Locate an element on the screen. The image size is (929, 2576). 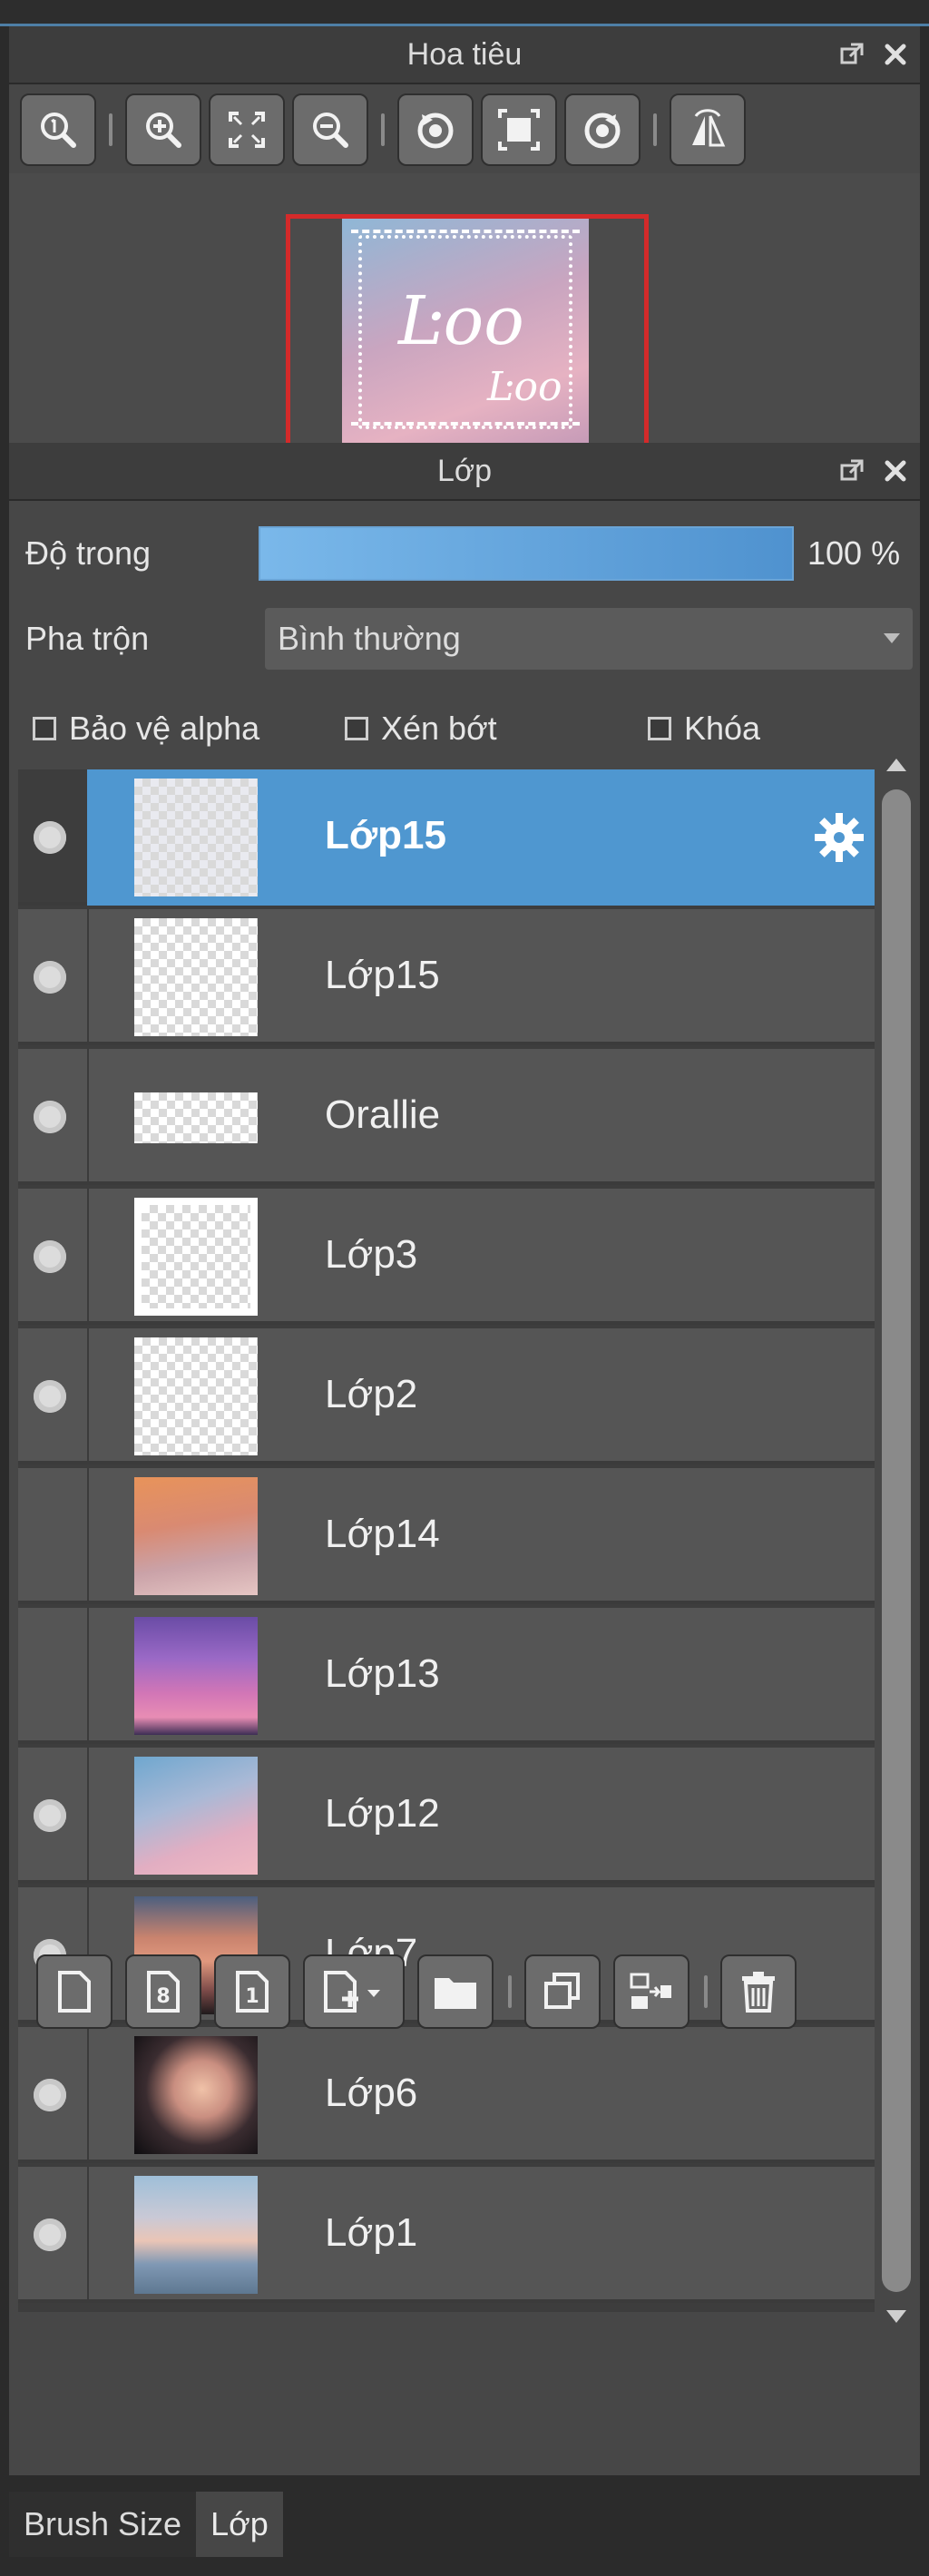
fit-screen-button is located at coordinates (247, 129).